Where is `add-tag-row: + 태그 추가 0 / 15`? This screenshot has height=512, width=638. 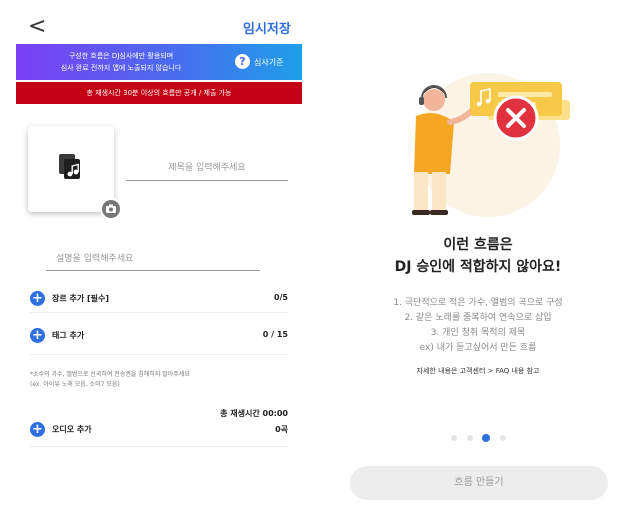 add-tag-row: + 태그 추가 0 / 15 is located at coordinates (159, 336).